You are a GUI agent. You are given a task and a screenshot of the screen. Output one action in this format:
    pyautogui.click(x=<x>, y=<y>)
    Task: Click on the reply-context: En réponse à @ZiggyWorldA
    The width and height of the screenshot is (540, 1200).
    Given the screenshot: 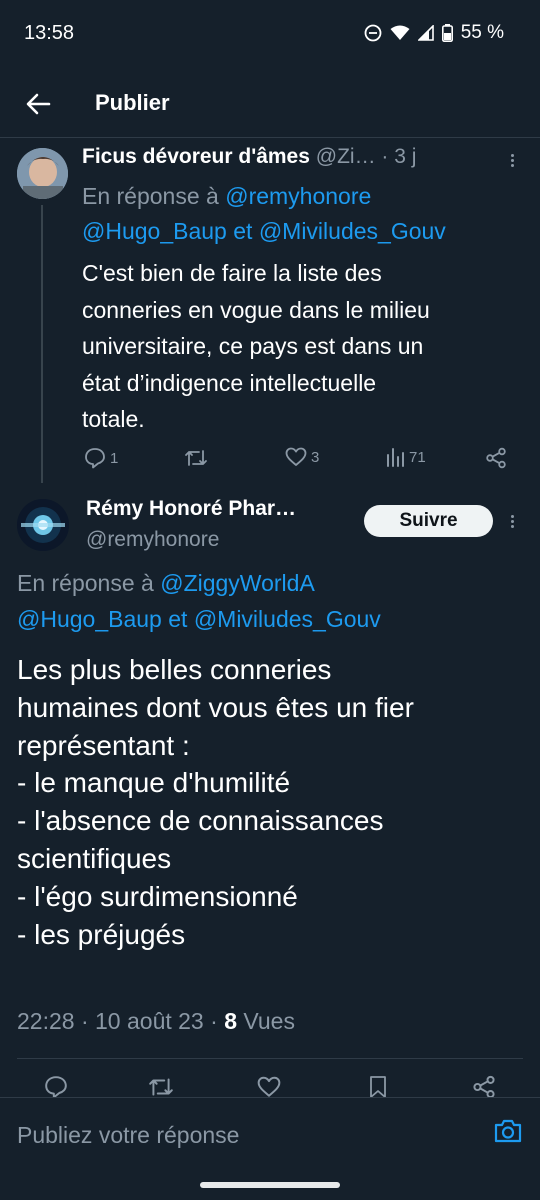 What is the action you would take?
    pyautogui.click(x=166, y=583)
    